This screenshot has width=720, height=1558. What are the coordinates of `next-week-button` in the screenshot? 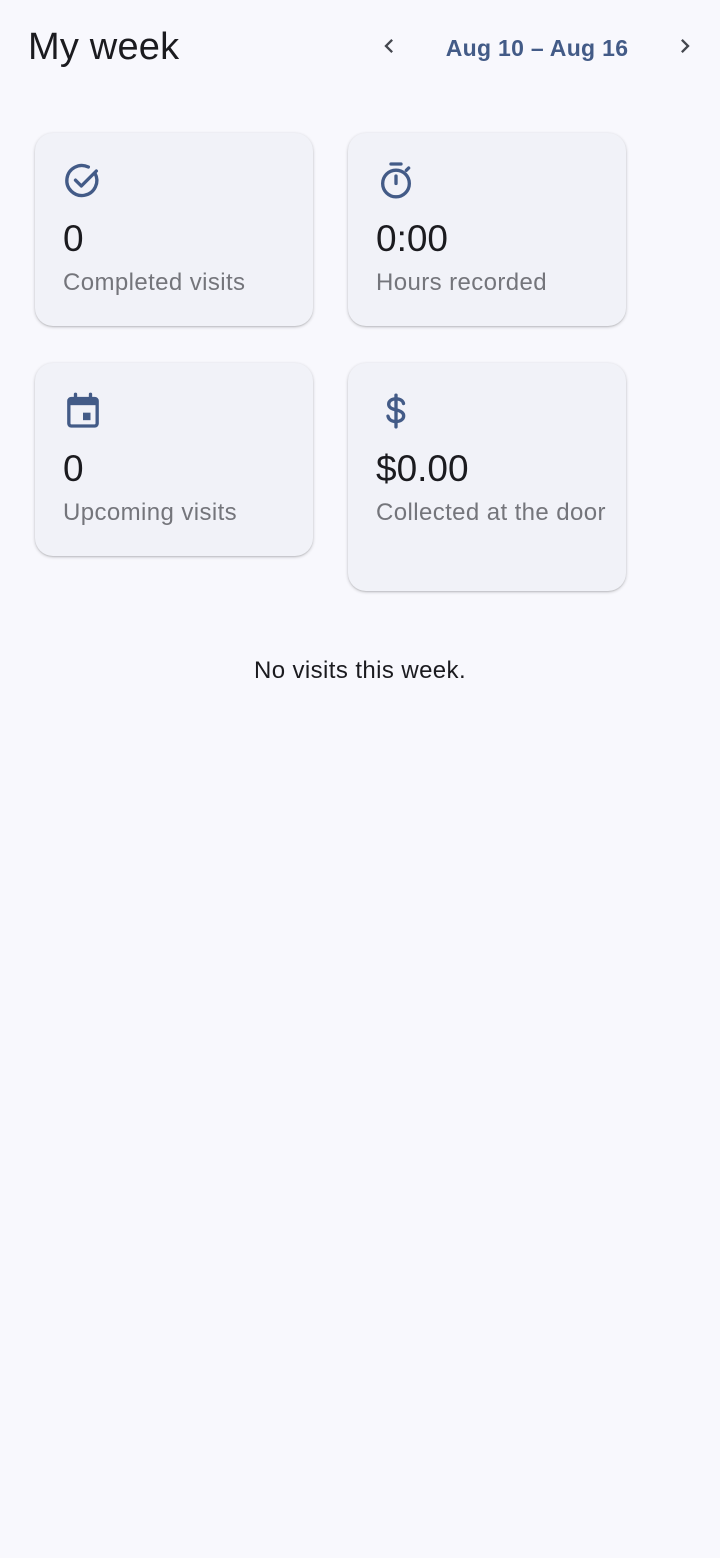 It's located at (685, 48).